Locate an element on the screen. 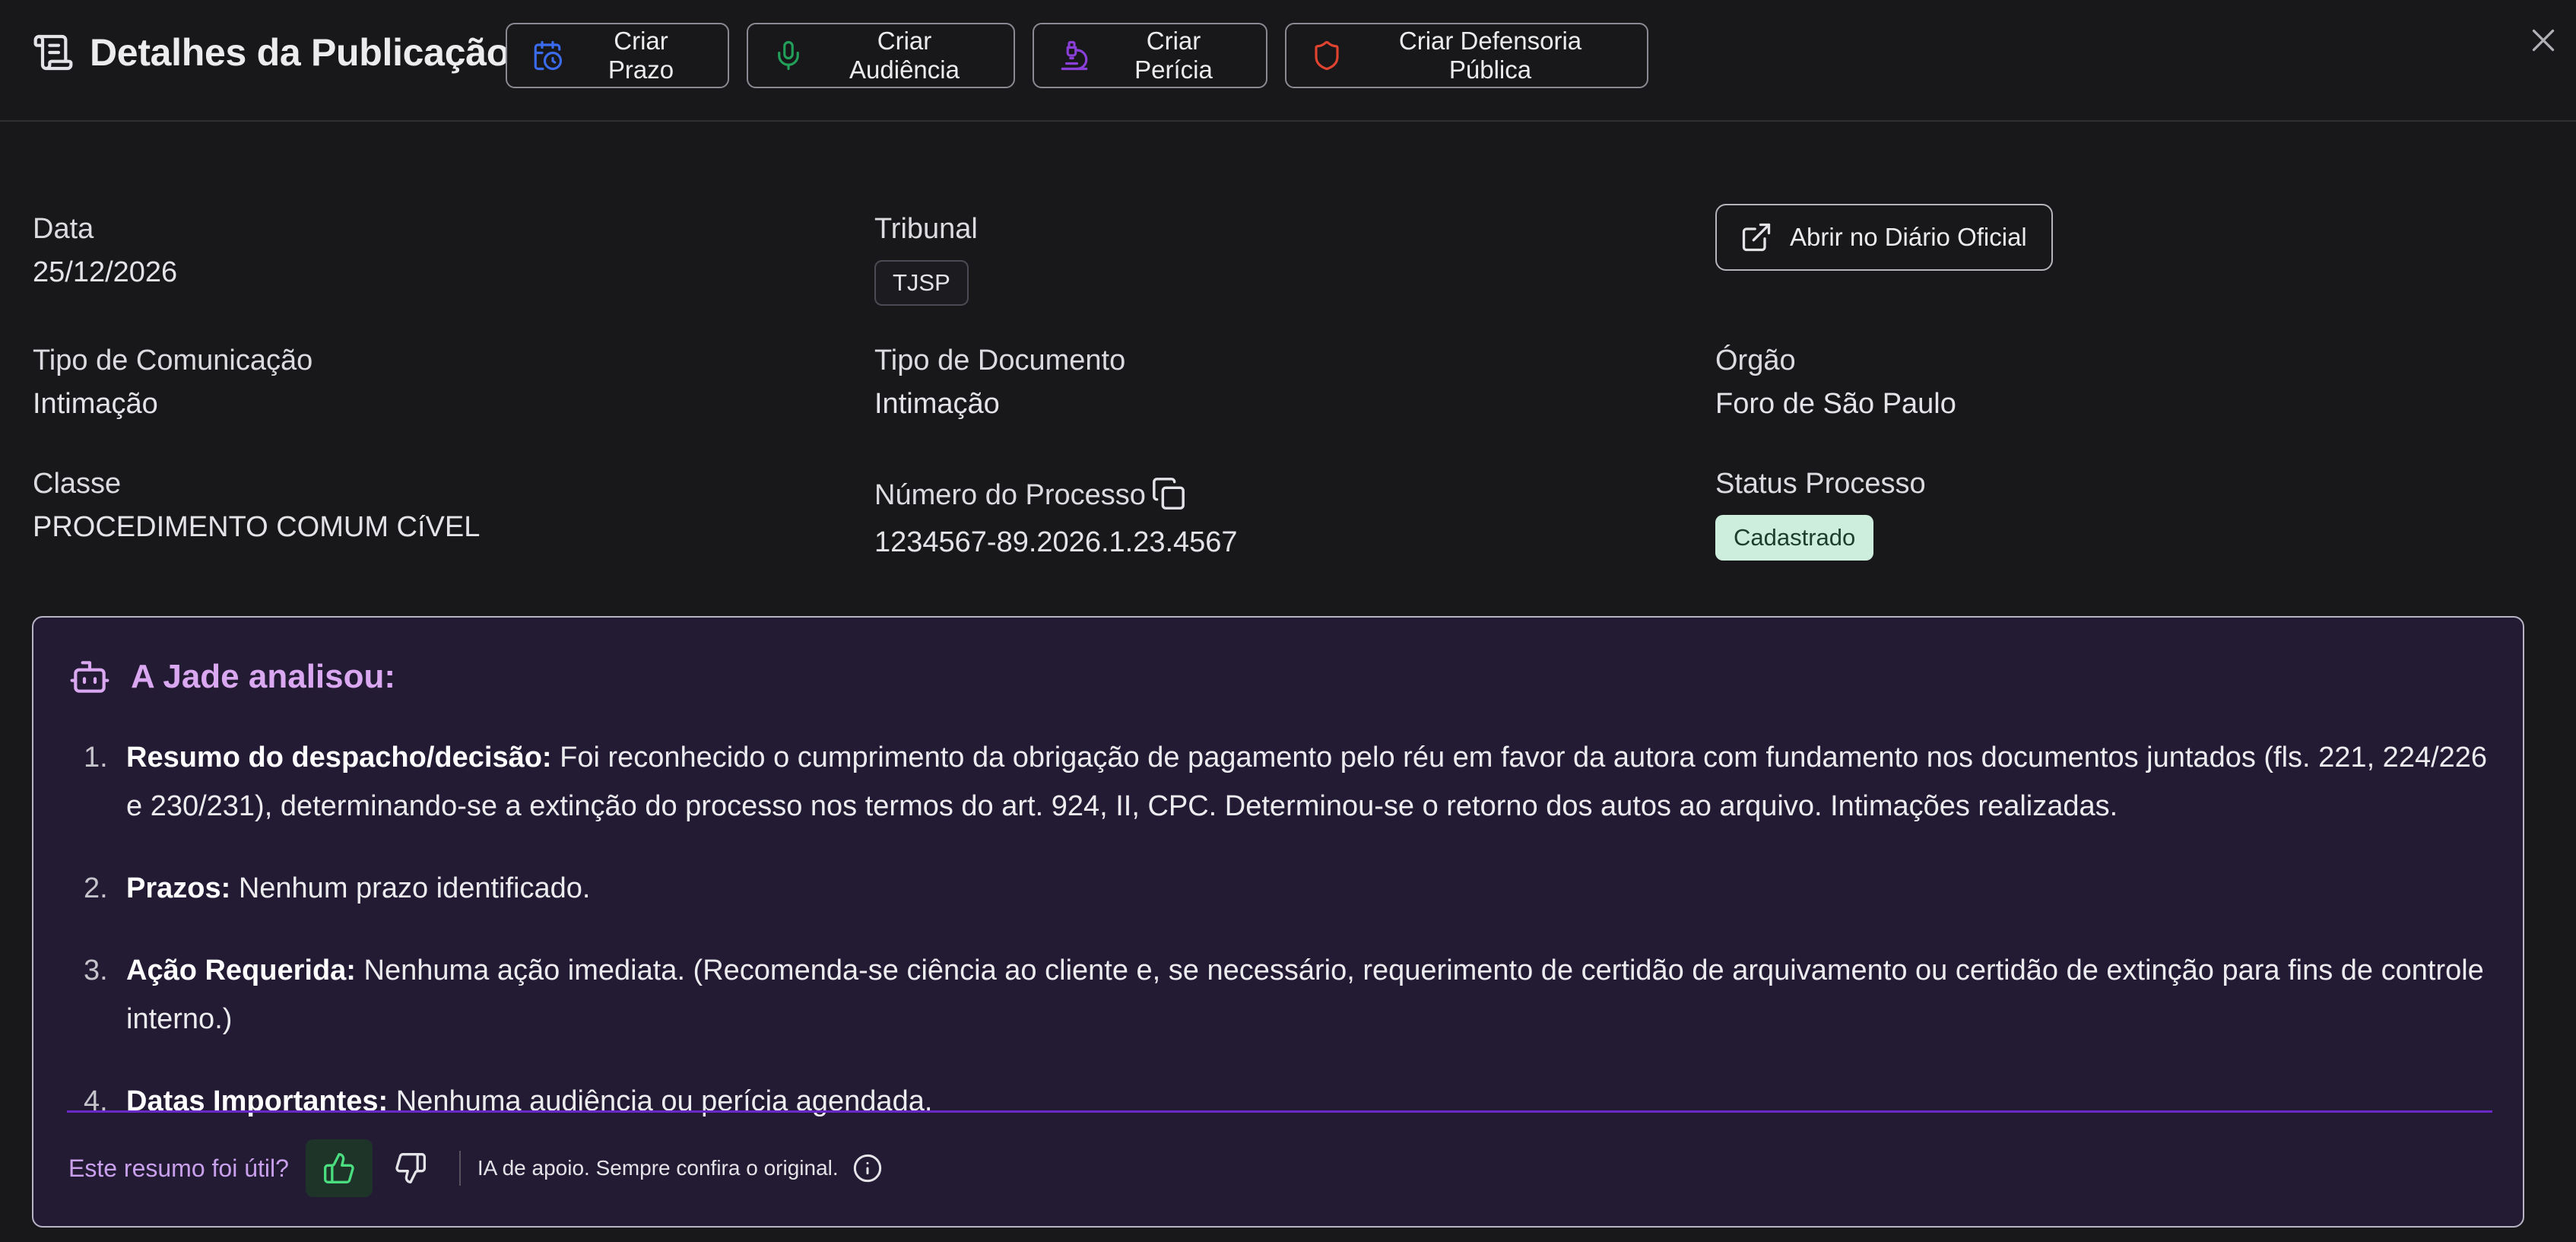 The width and height of the screenshot is (2576, 1242). organ-value: Foro de São Paulo is located at coordinates (1835, 404).